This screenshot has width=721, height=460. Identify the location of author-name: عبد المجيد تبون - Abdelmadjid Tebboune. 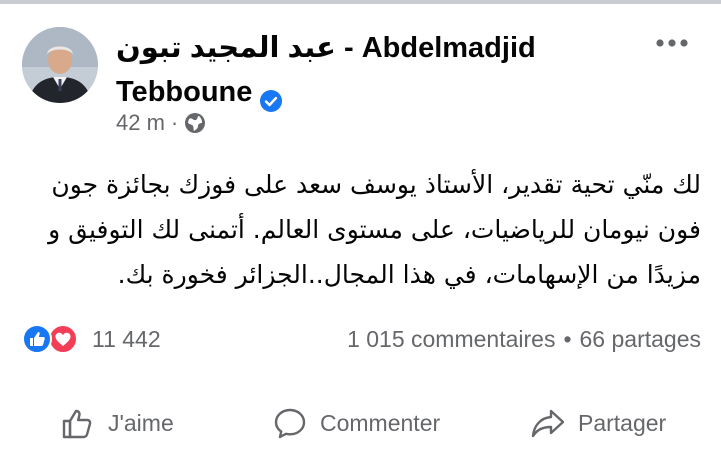
(366, 70).